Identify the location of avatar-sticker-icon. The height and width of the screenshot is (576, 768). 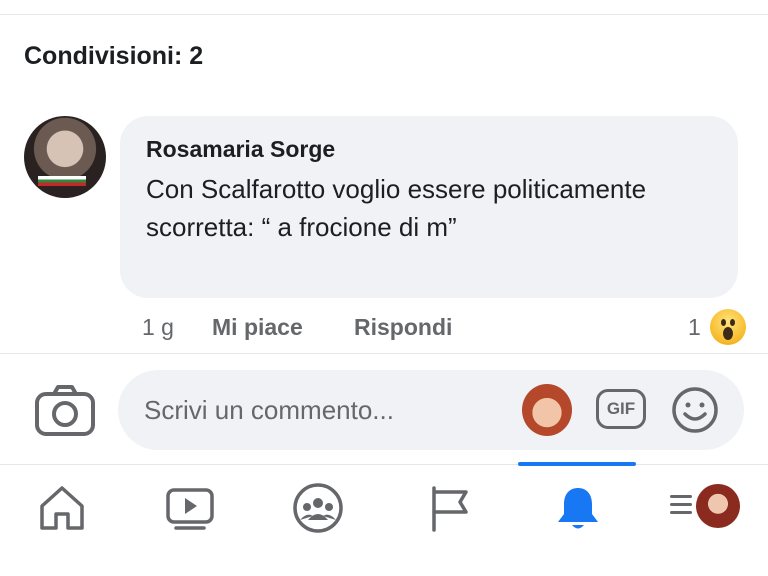
(547, 410).